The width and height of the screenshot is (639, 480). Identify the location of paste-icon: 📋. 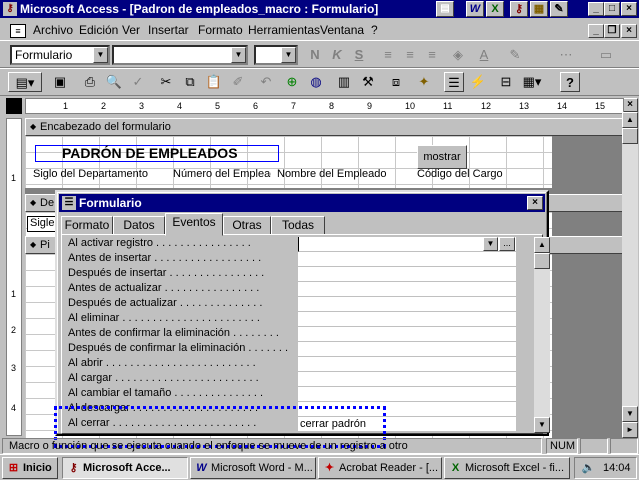
(214, 82).